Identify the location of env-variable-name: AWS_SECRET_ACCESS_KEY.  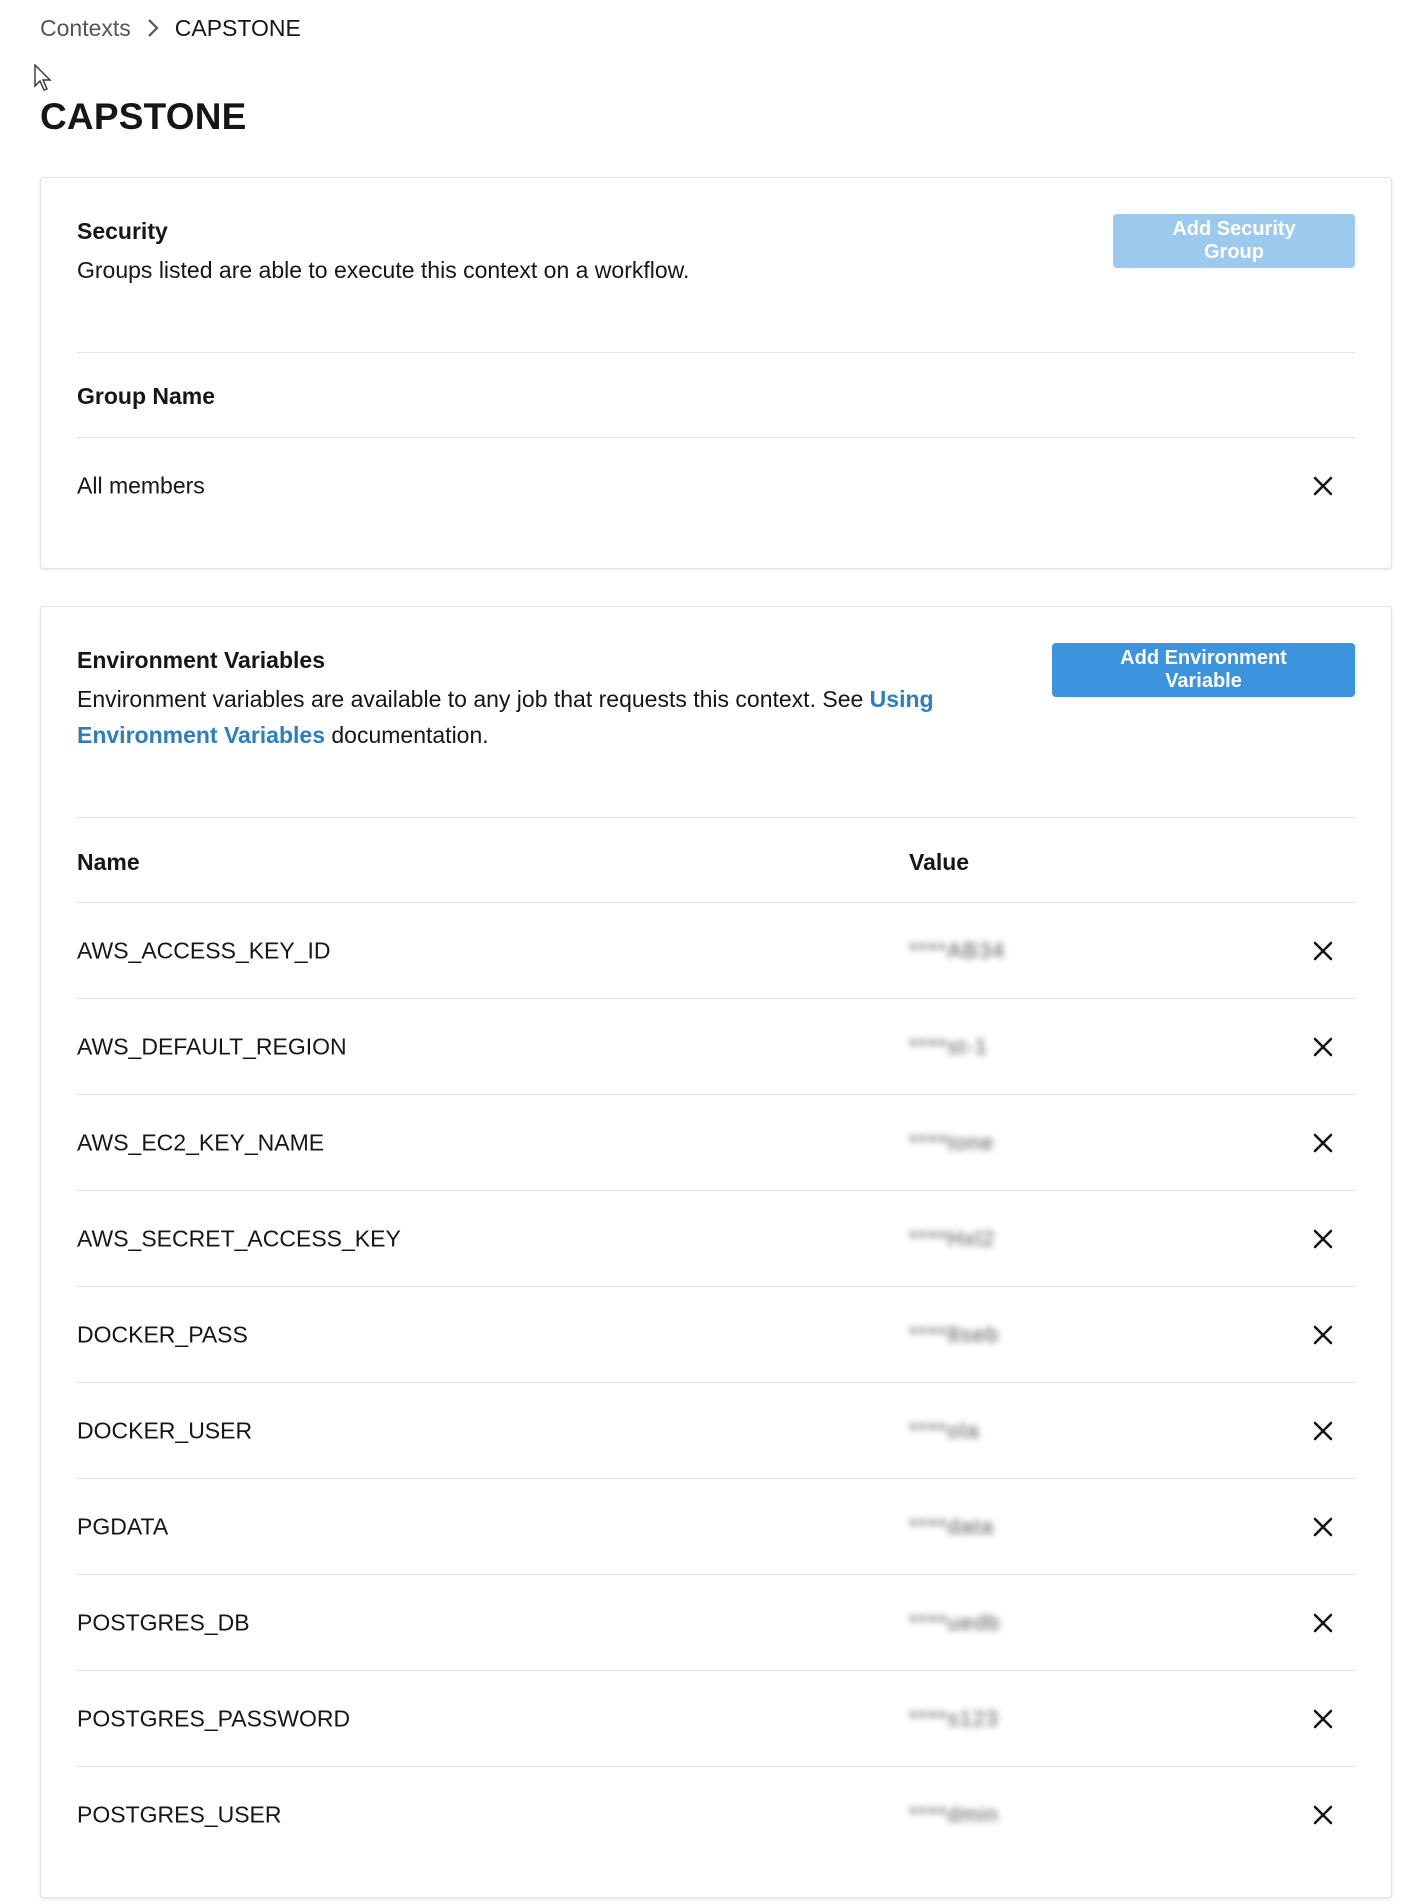
(239, 1238).